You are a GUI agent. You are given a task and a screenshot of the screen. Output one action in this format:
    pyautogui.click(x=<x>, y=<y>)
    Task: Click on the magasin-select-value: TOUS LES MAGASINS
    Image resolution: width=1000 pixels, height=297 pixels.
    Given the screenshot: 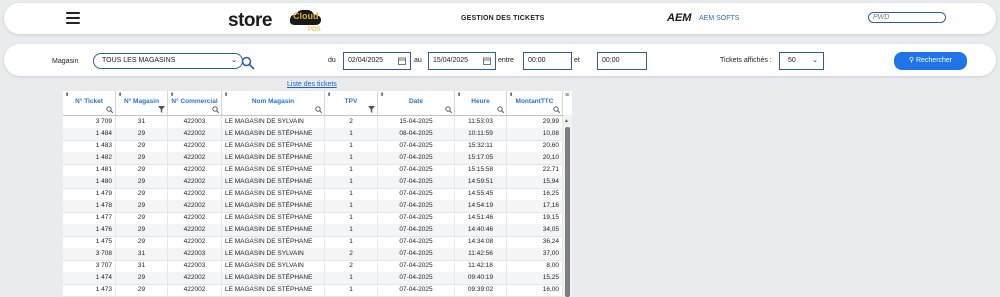 What is the action you would take?
    pyautogui.click(x=139, y=60)
    